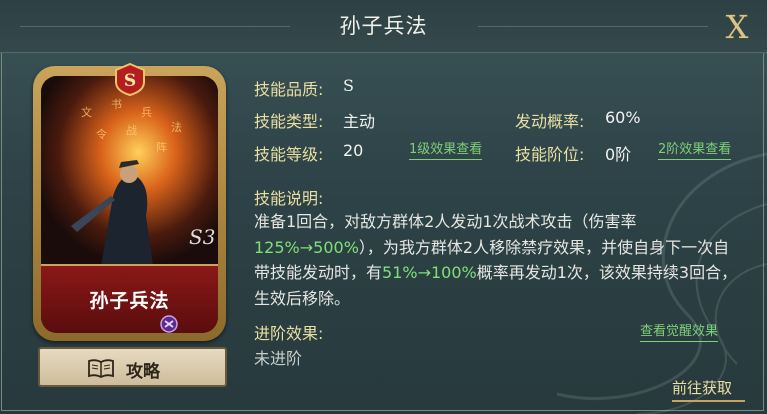 The width and height of the screenshot is (767, 414). I want to click on skill-card-name: 孙子兵法, so click(129, 301).